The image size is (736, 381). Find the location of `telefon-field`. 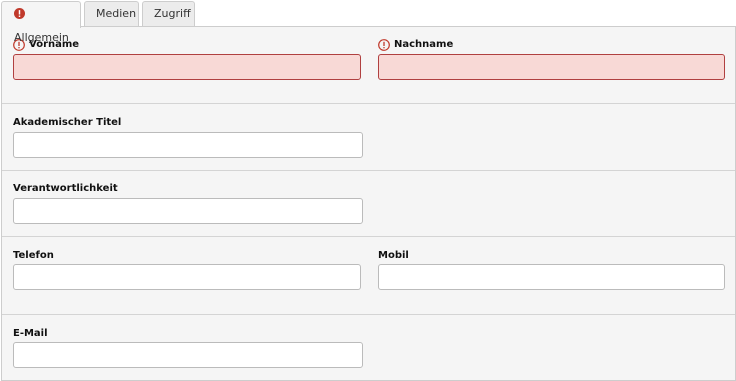

telefon-field is located at coordinates (187, 277).